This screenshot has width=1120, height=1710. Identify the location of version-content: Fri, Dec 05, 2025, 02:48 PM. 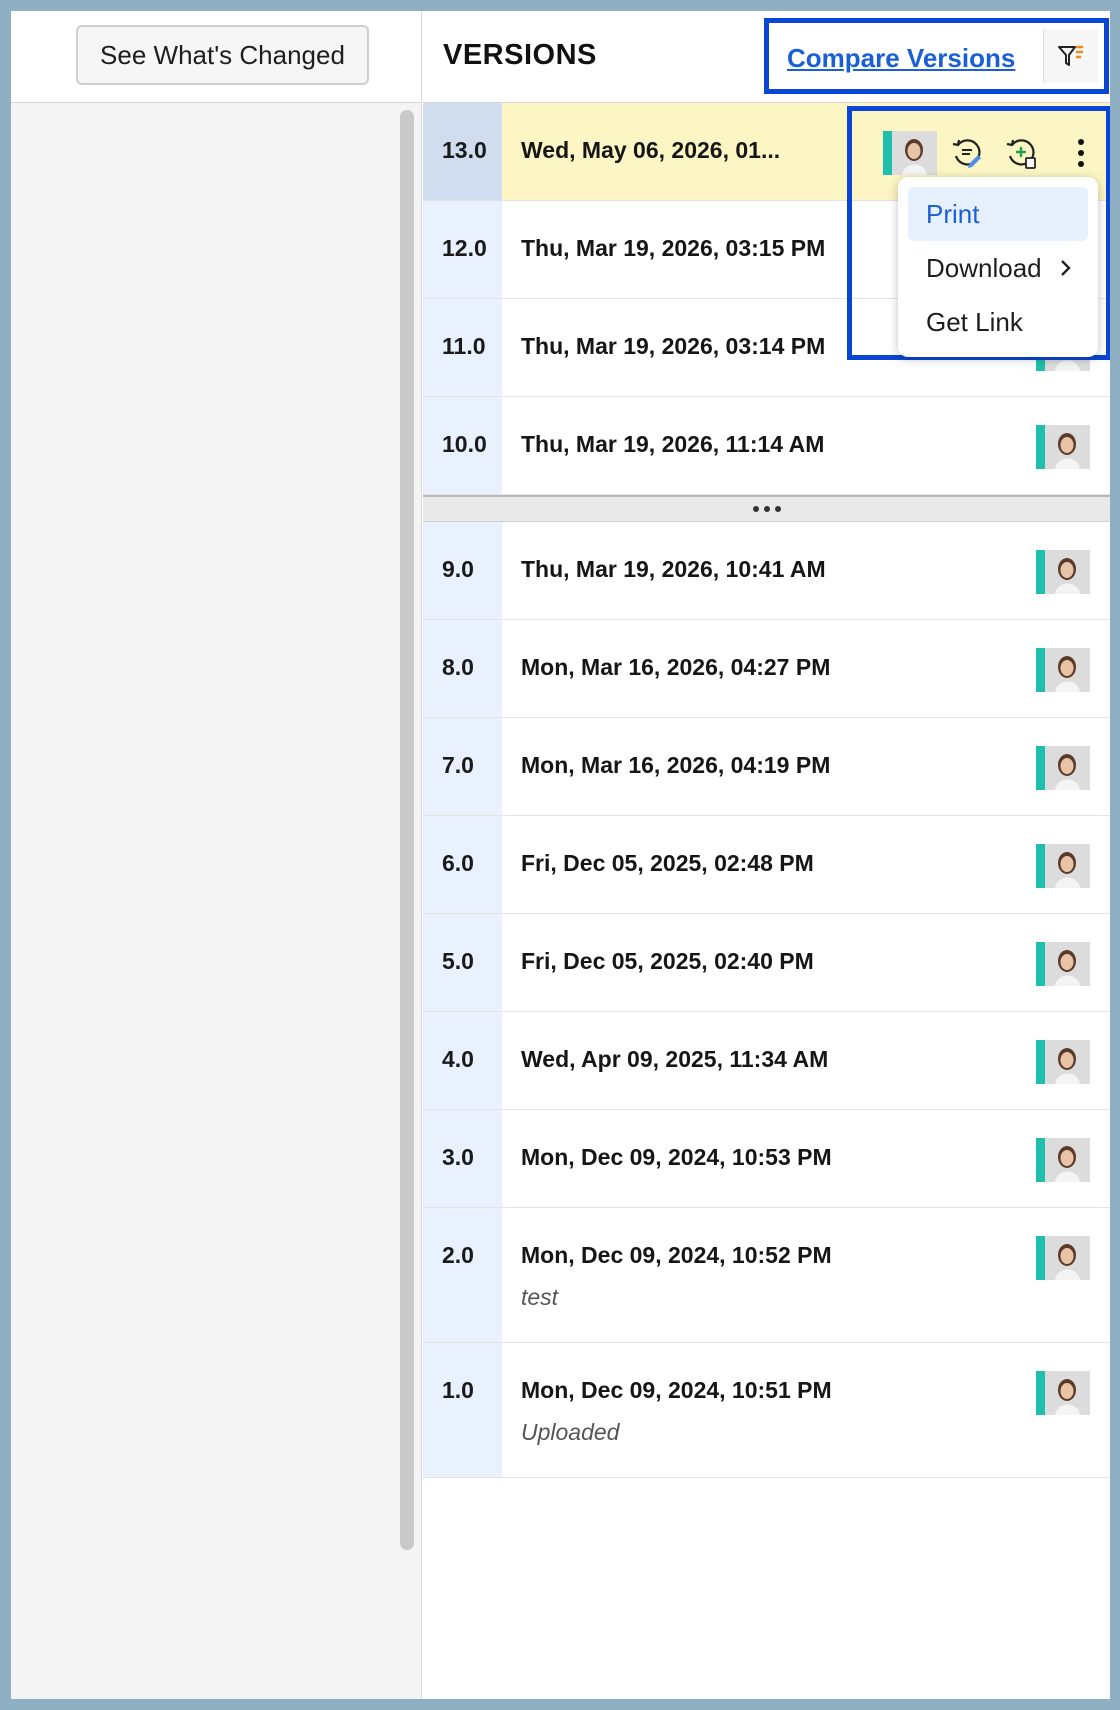
(806, 864).